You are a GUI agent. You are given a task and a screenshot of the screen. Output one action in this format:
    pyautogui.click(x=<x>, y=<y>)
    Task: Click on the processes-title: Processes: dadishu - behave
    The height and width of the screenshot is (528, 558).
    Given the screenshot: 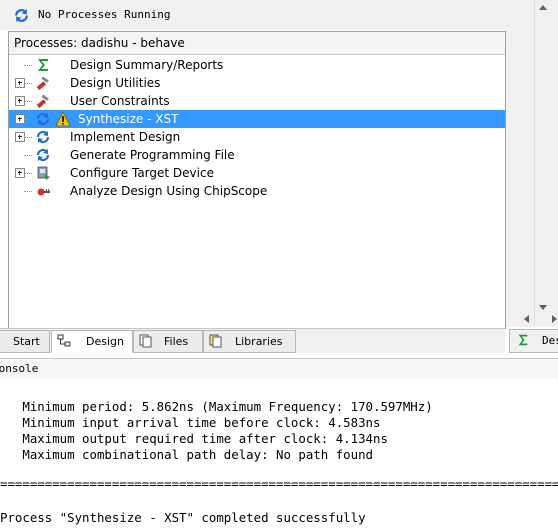 What is the action you would take?
    pyautogui.click(x=99, y=43)
    